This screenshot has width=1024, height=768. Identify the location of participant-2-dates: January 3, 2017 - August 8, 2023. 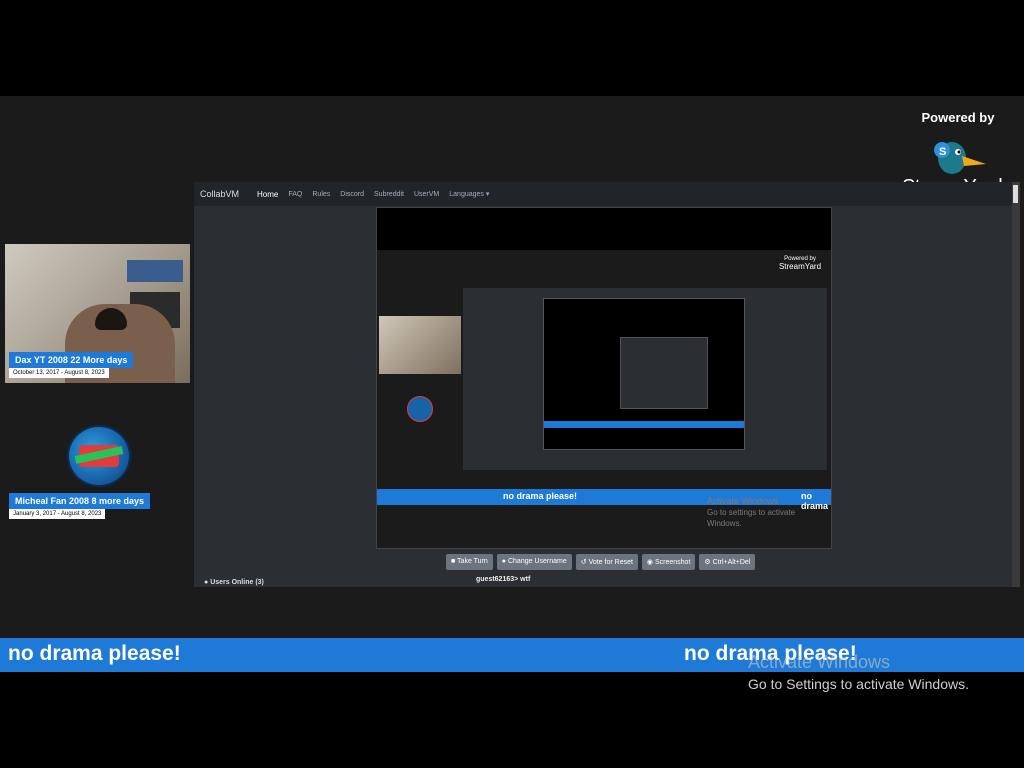
(57, 514).